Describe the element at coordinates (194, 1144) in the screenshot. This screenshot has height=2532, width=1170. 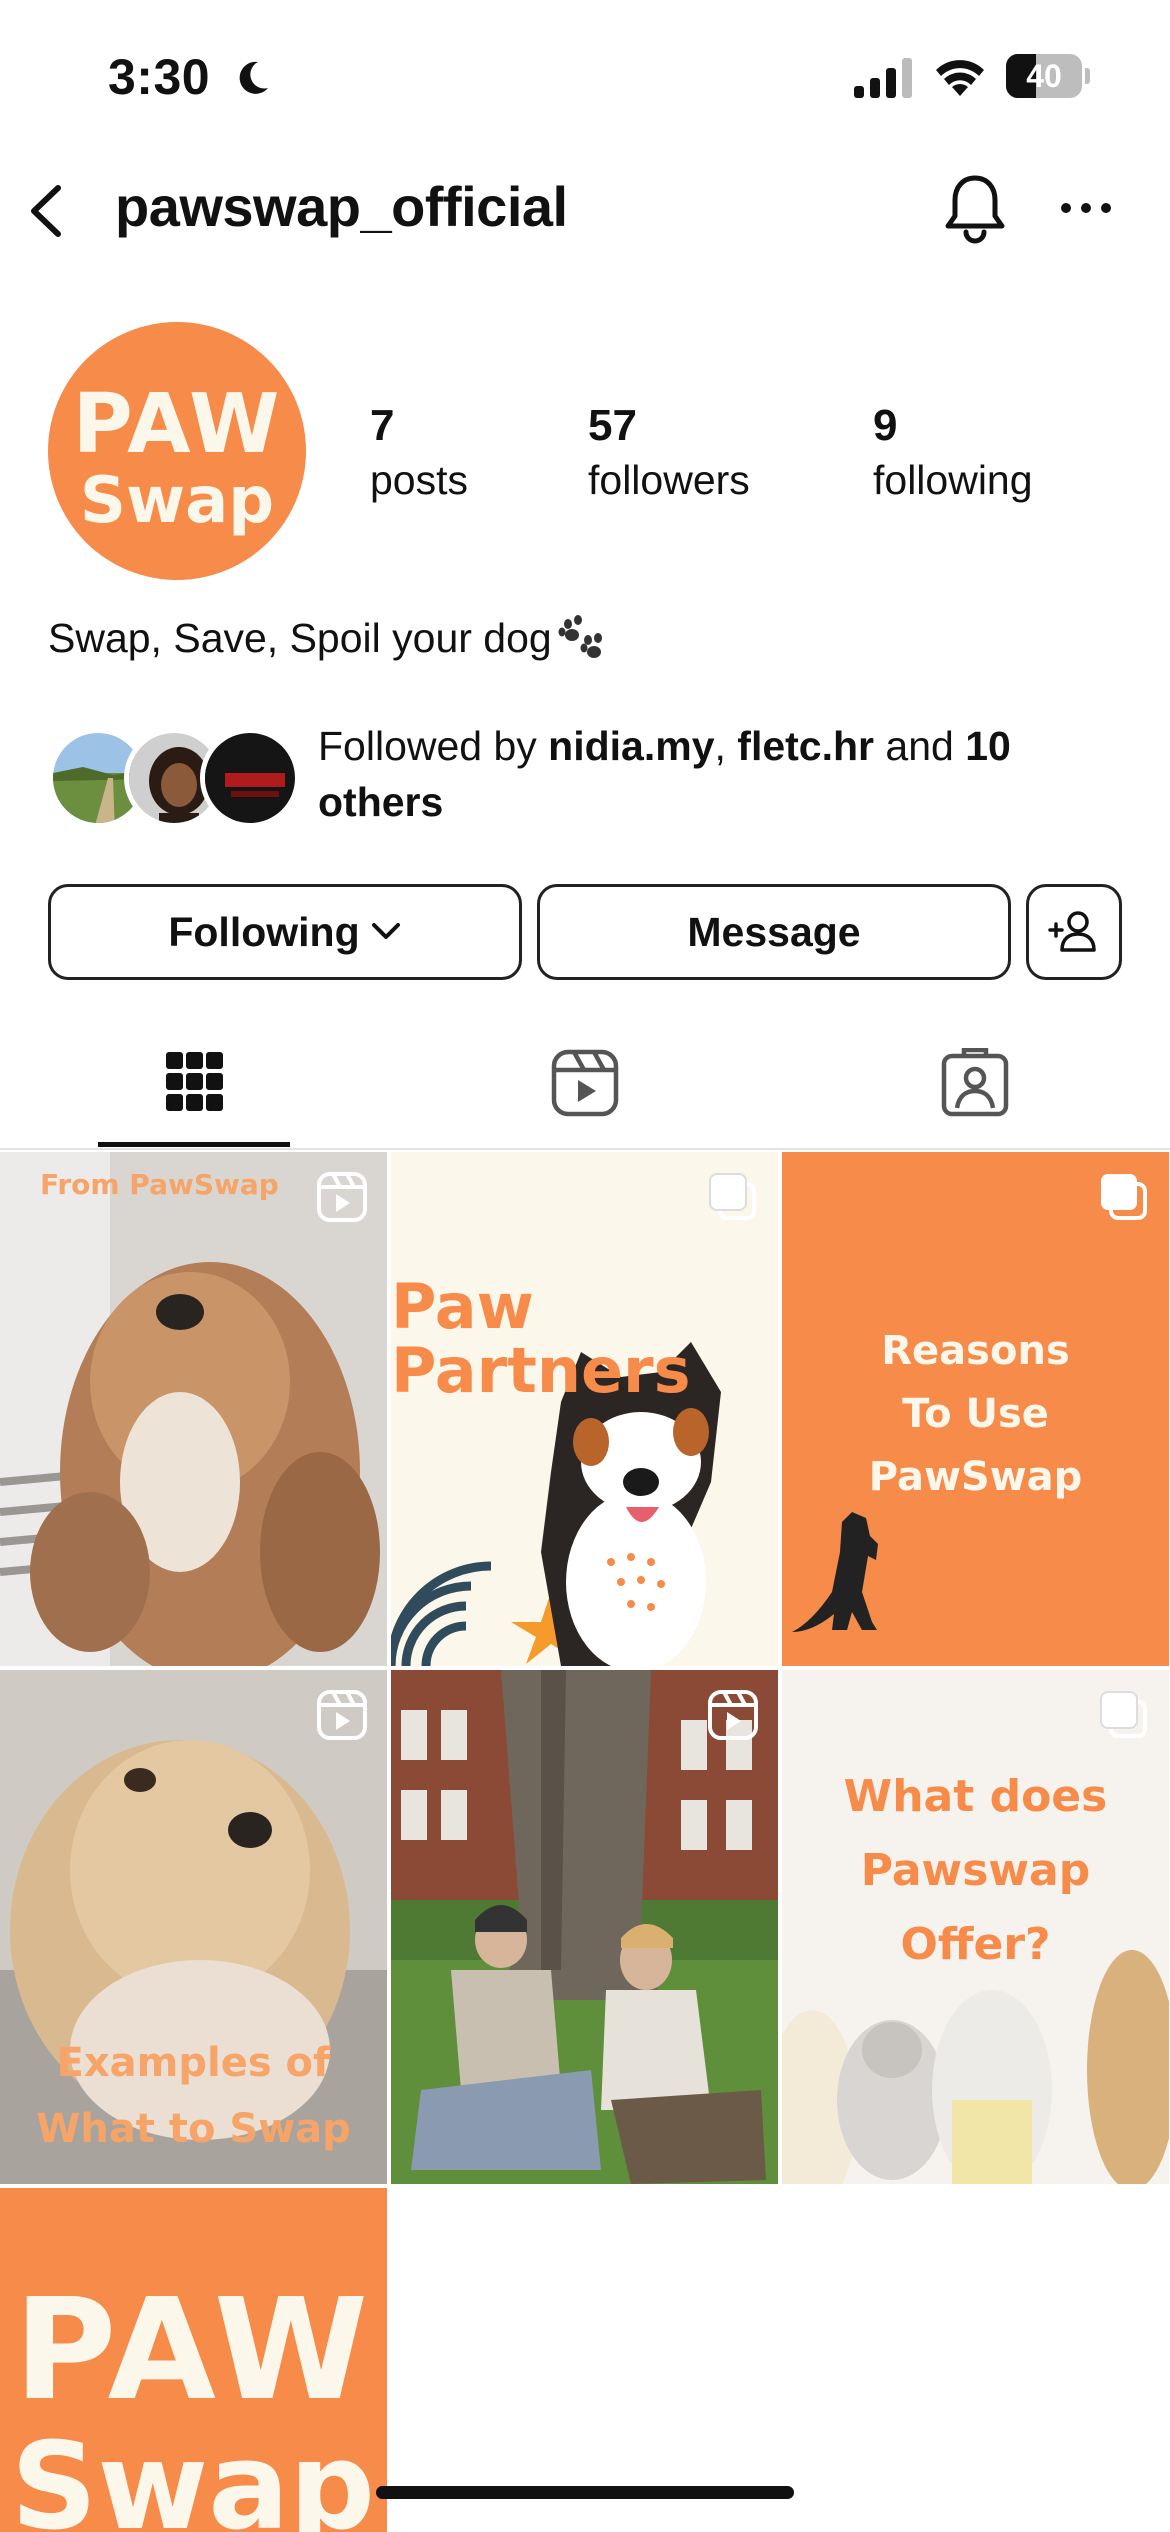
I see `active-tab-indicator` at that location.